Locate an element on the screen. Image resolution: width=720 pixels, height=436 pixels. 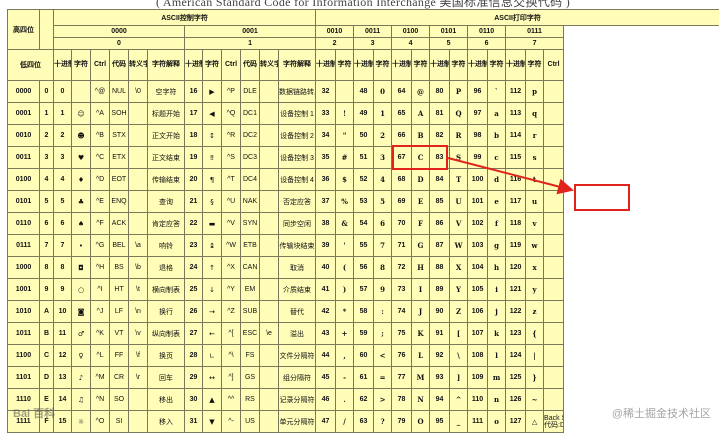
print-char: 4 is located at coordinates (383, 179).